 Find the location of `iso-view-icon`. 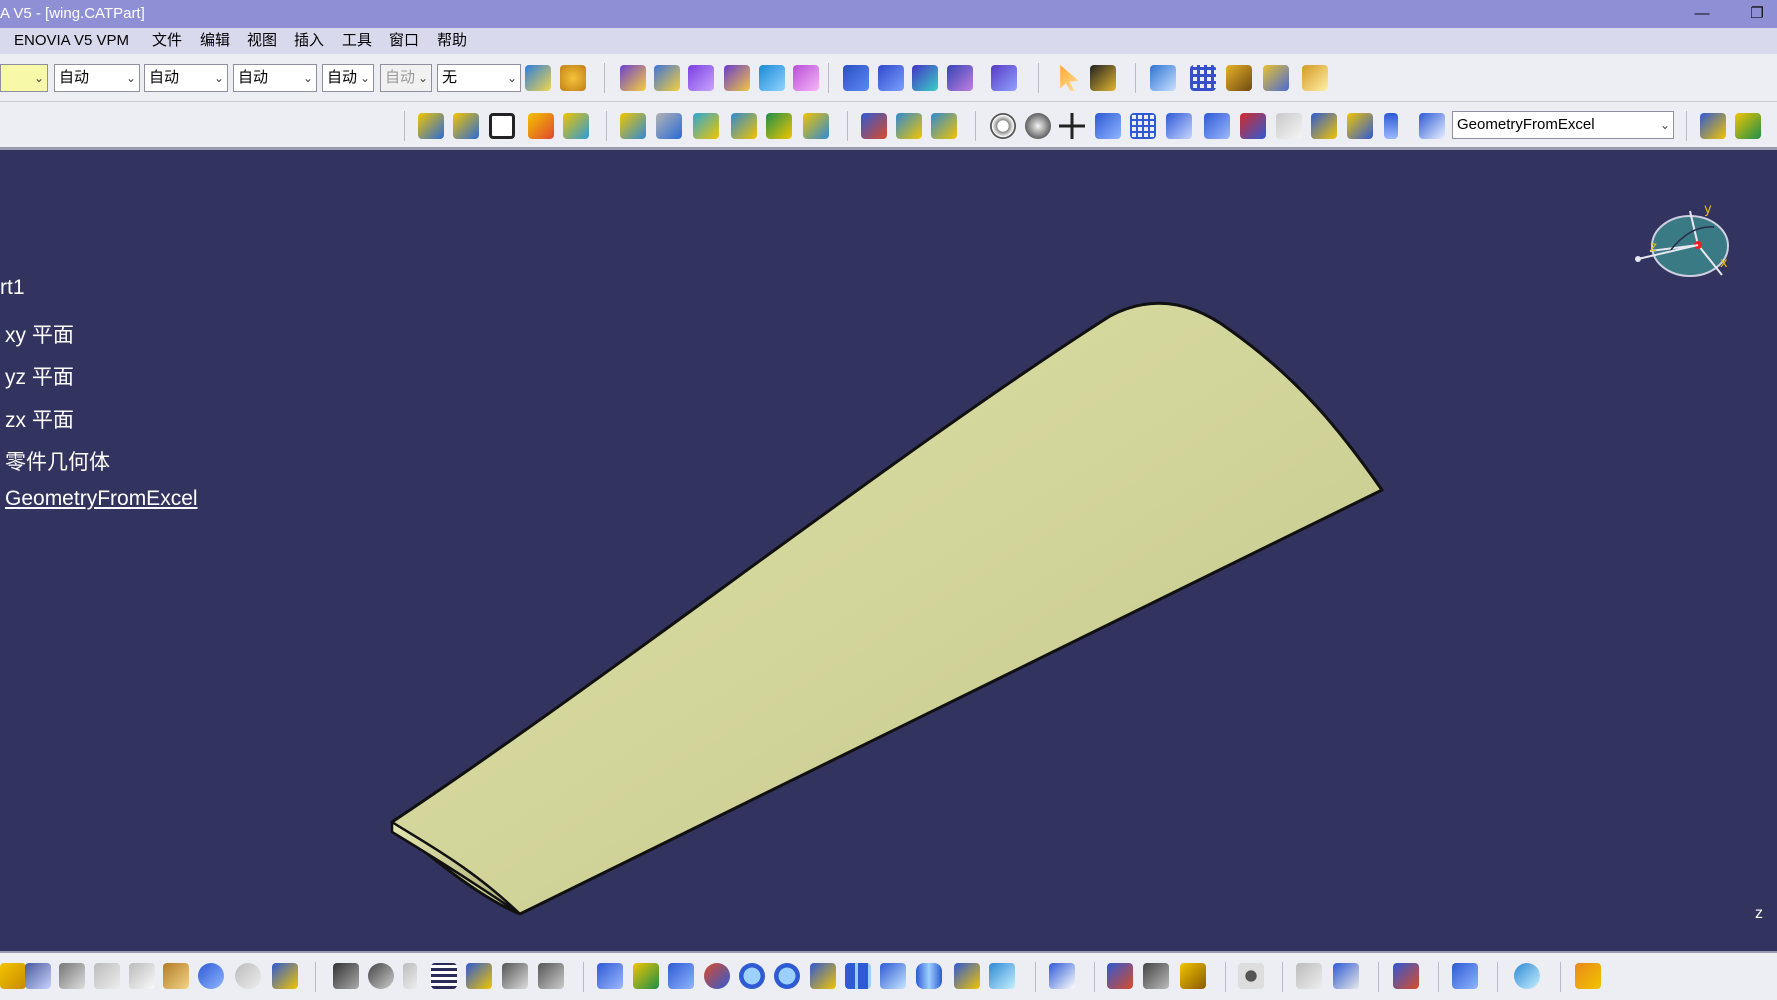

iso-view-icon is located at coordinates (893, 976).